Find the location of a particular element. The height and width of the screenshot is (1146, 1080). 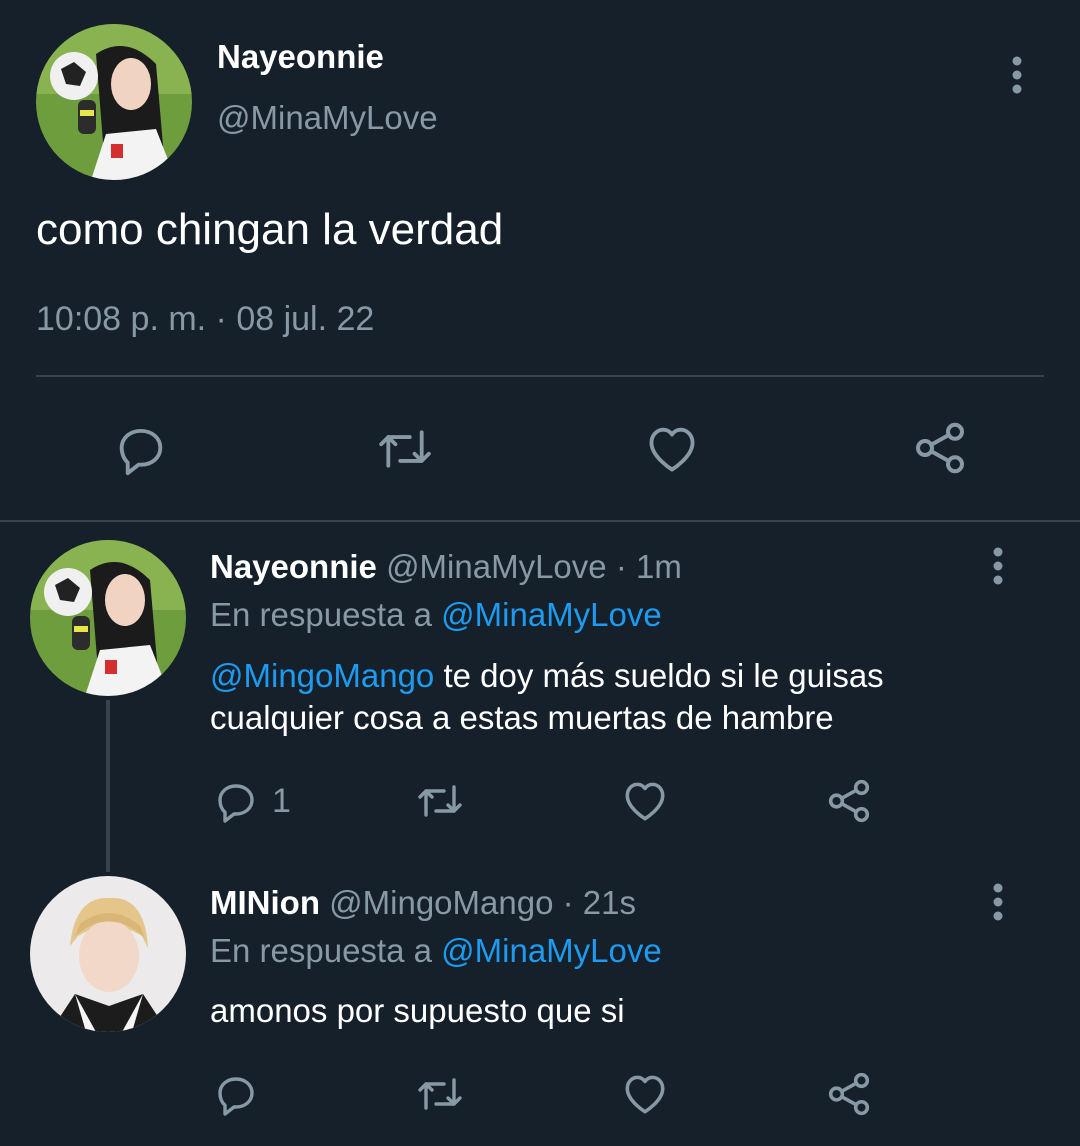

tweet-header: MINion @MingoMango · 21s is located at coordinates (423, 903).